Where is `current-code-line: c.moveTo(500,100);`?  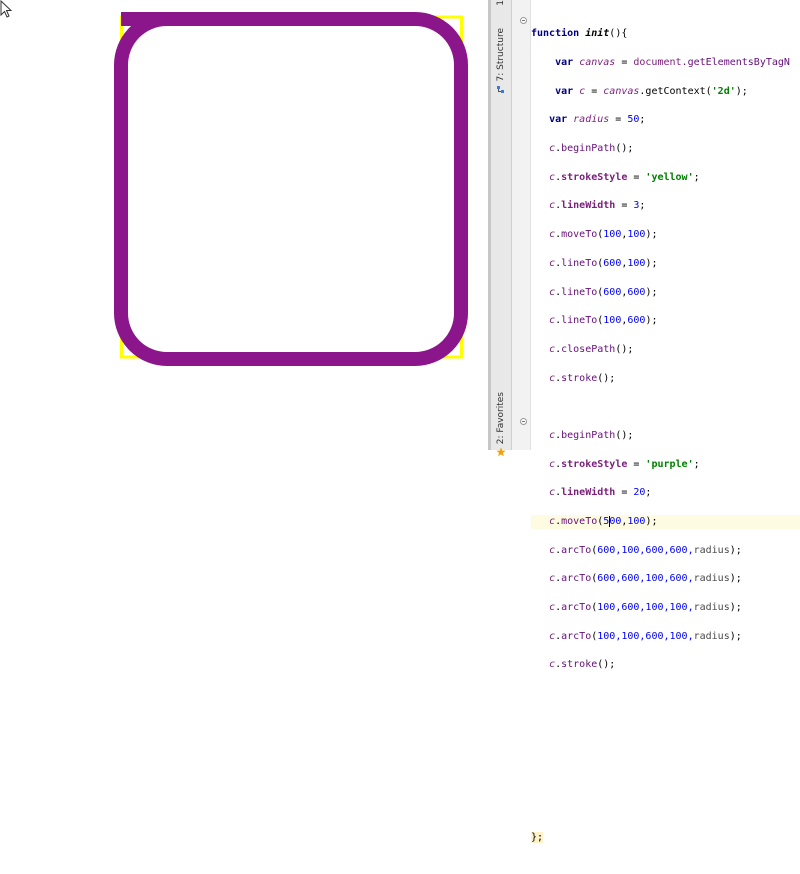 current-code-line: c.moveTo(500,100); is located at coordinates (665, 522).